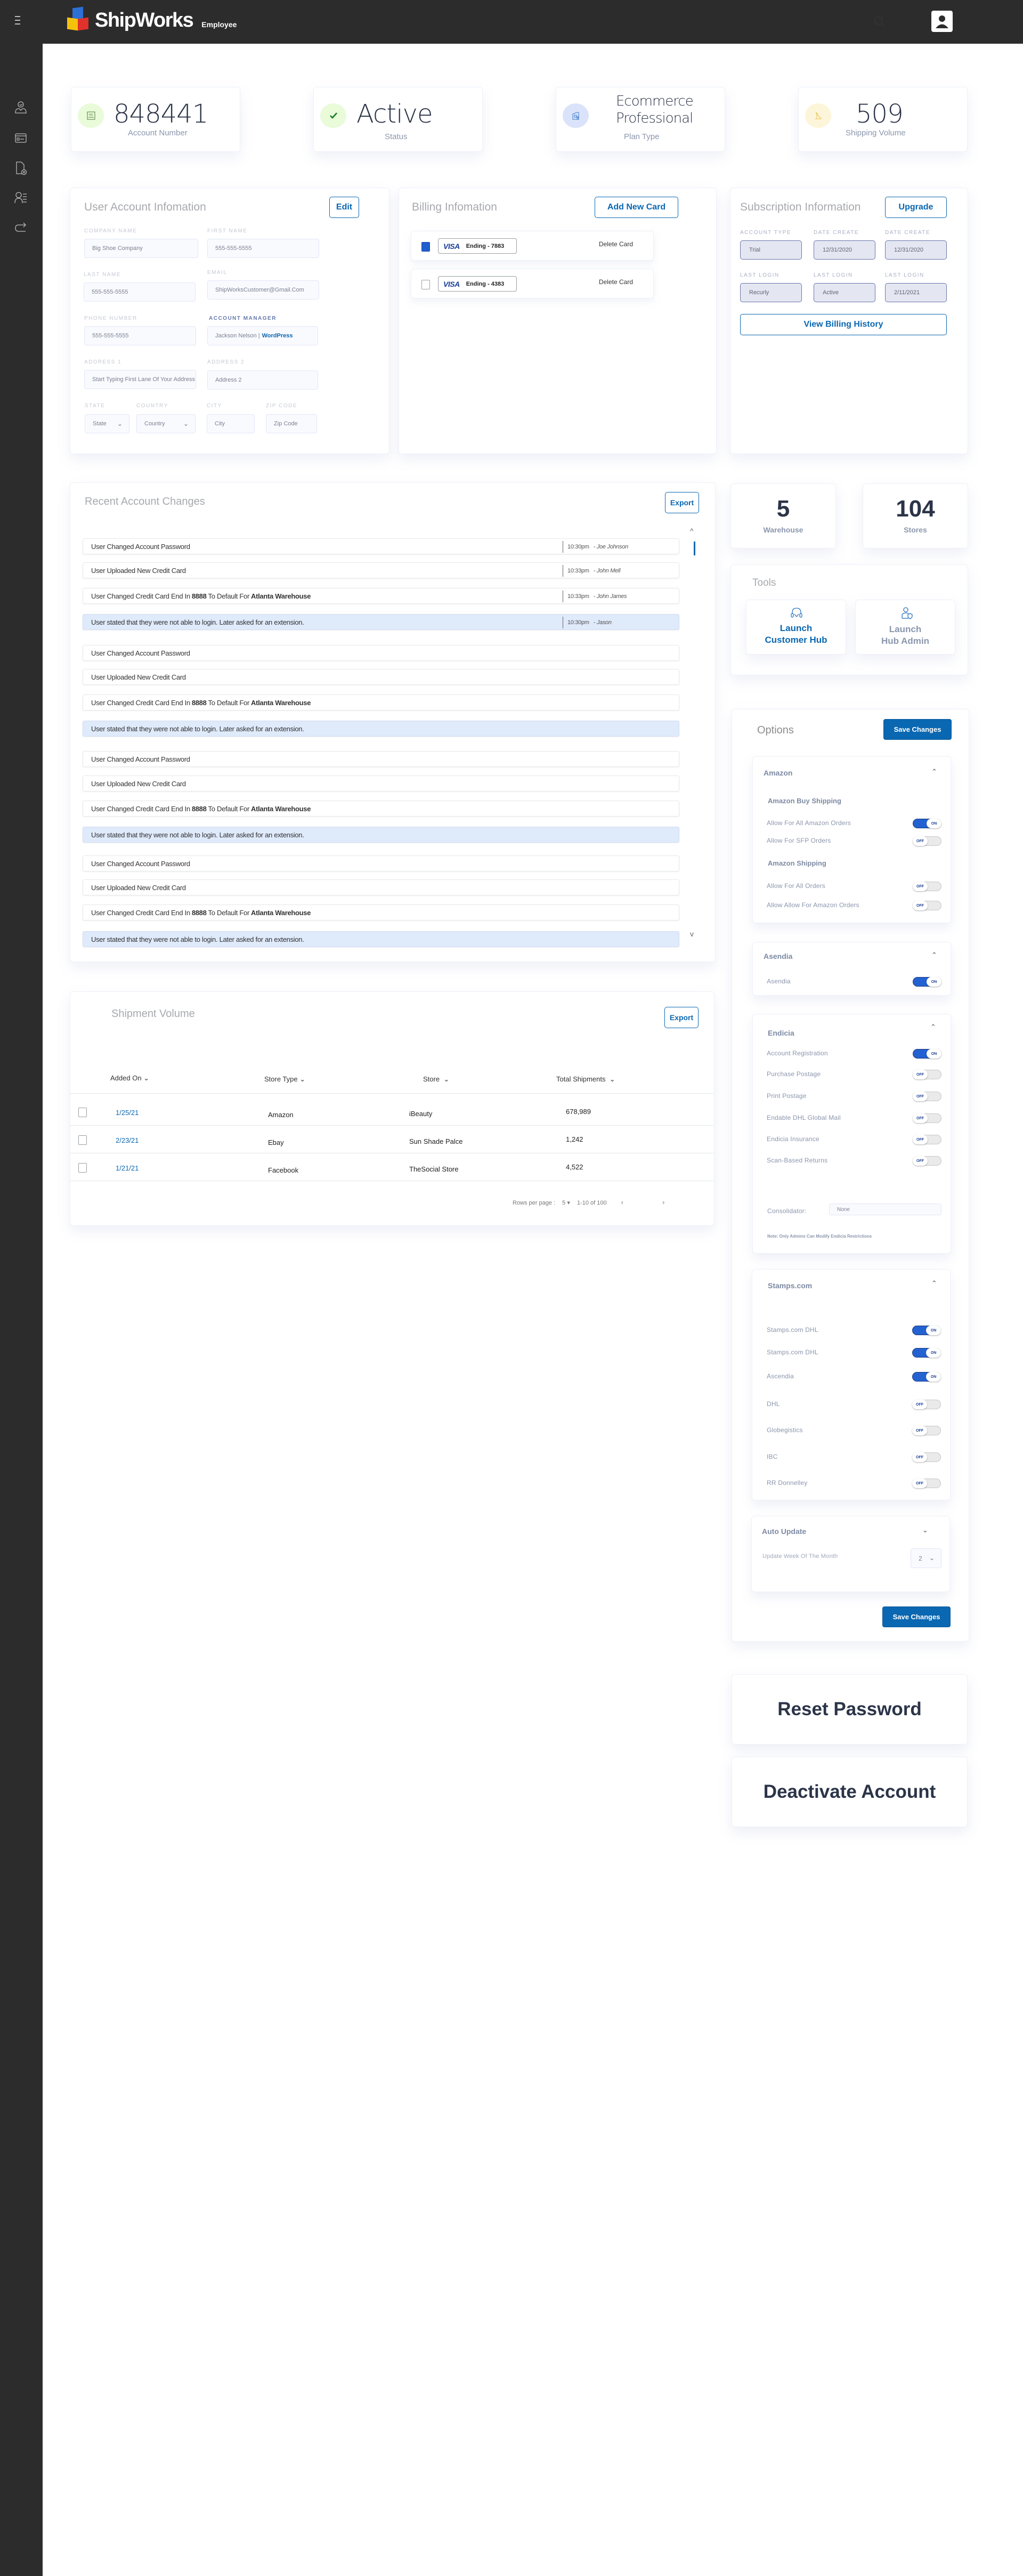  I want to click on column-header-added-on: Added On ⌄, so click(129, 1079).